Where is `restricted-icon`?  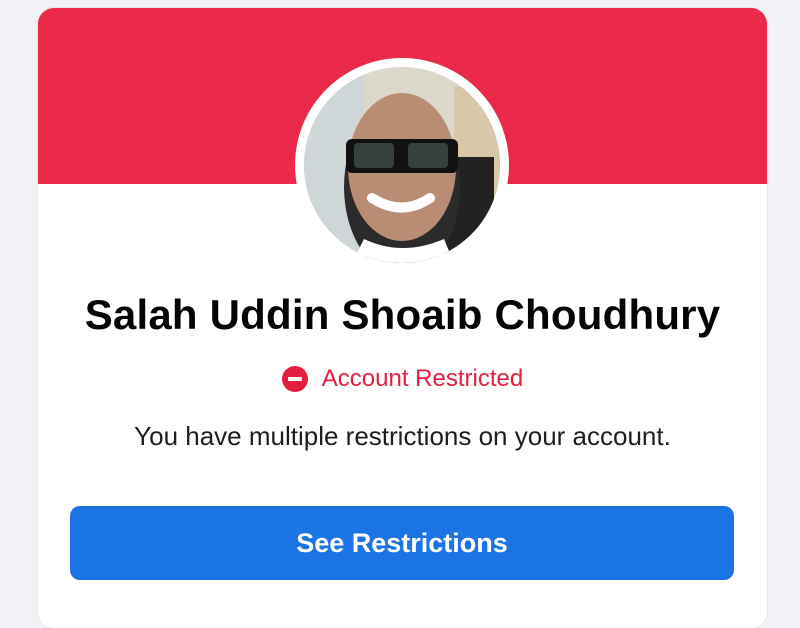
restricted-icon is located at coordinates (294, 379).